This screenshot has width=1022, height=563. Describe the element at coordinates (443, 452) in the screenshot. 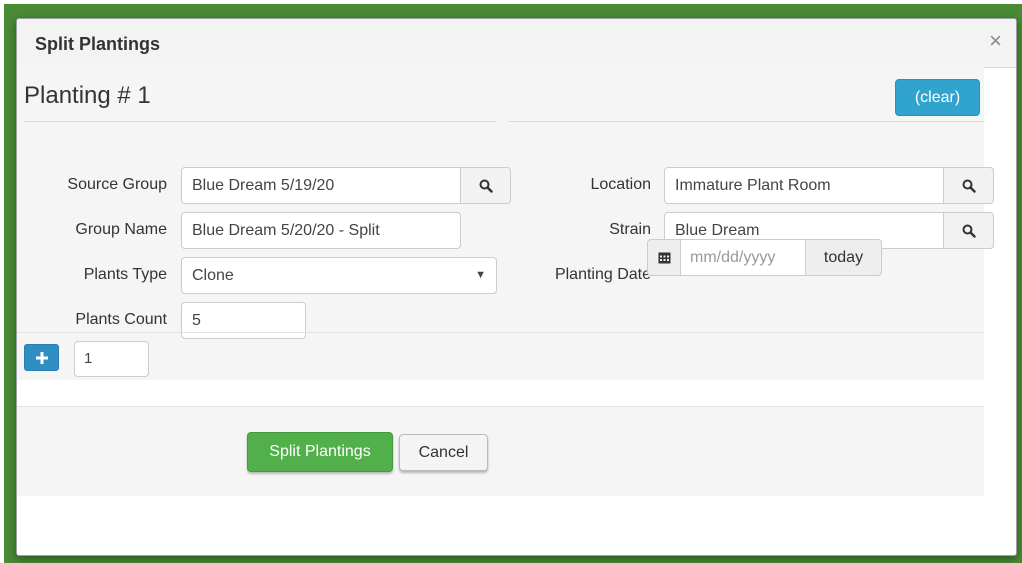

I see `cancel-button: Cancel` at that location.